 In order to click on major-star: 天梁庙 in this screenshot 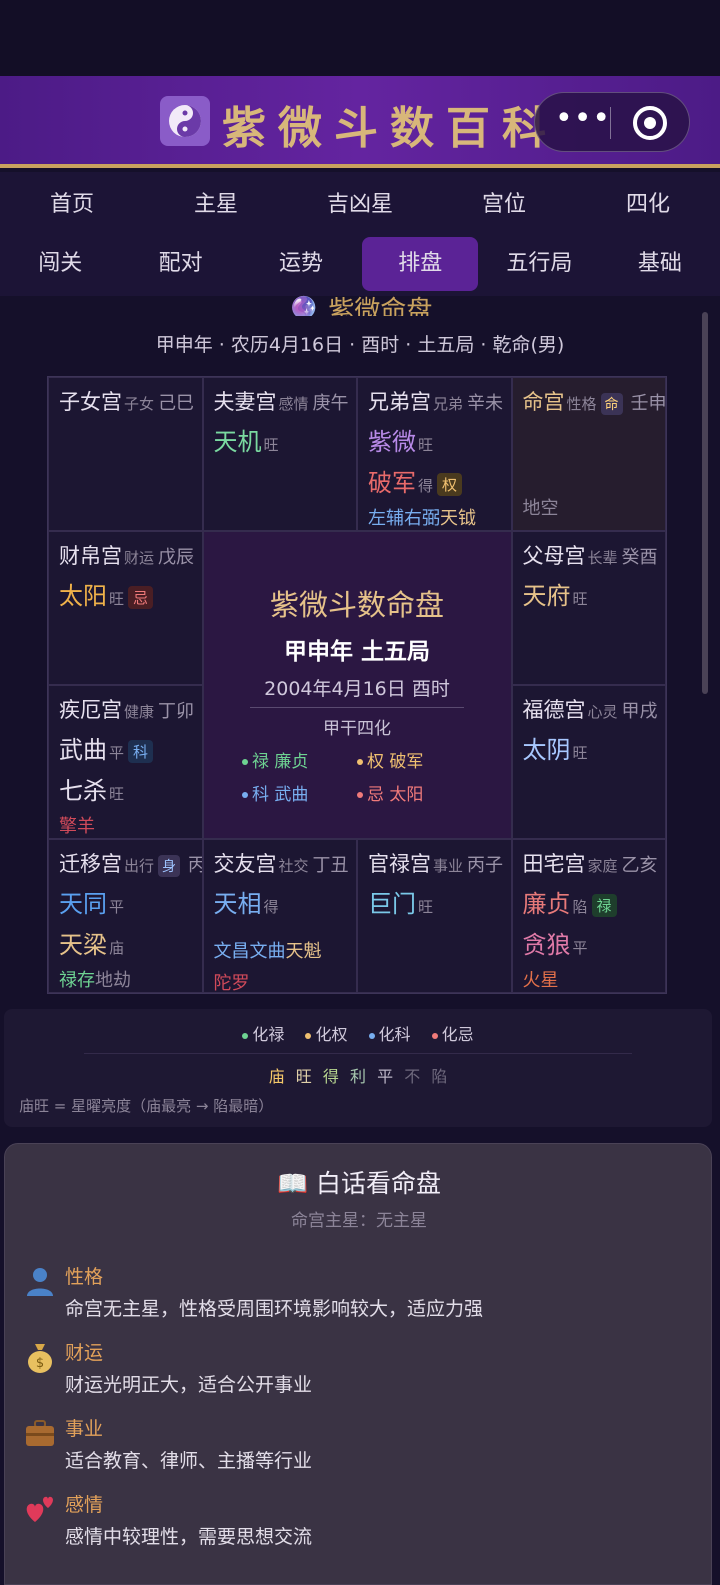, I will do `click(92, 945)`.